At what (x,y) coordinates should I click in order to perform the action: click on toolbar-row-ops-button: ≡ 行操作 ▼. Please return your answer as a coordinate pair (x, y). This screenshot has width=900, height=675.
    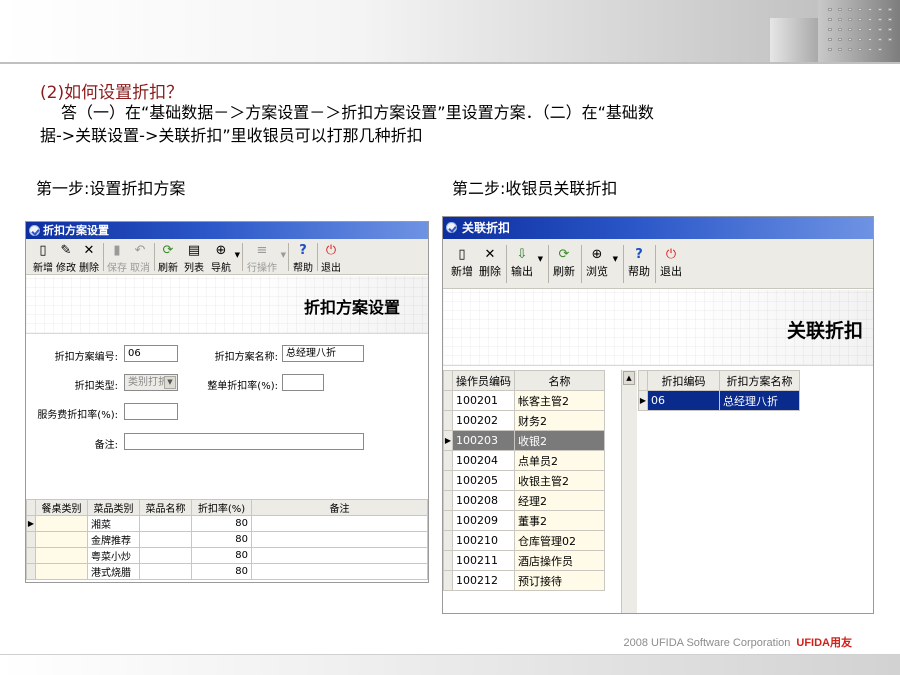
    Looking at the image, I should click on (266, 258).